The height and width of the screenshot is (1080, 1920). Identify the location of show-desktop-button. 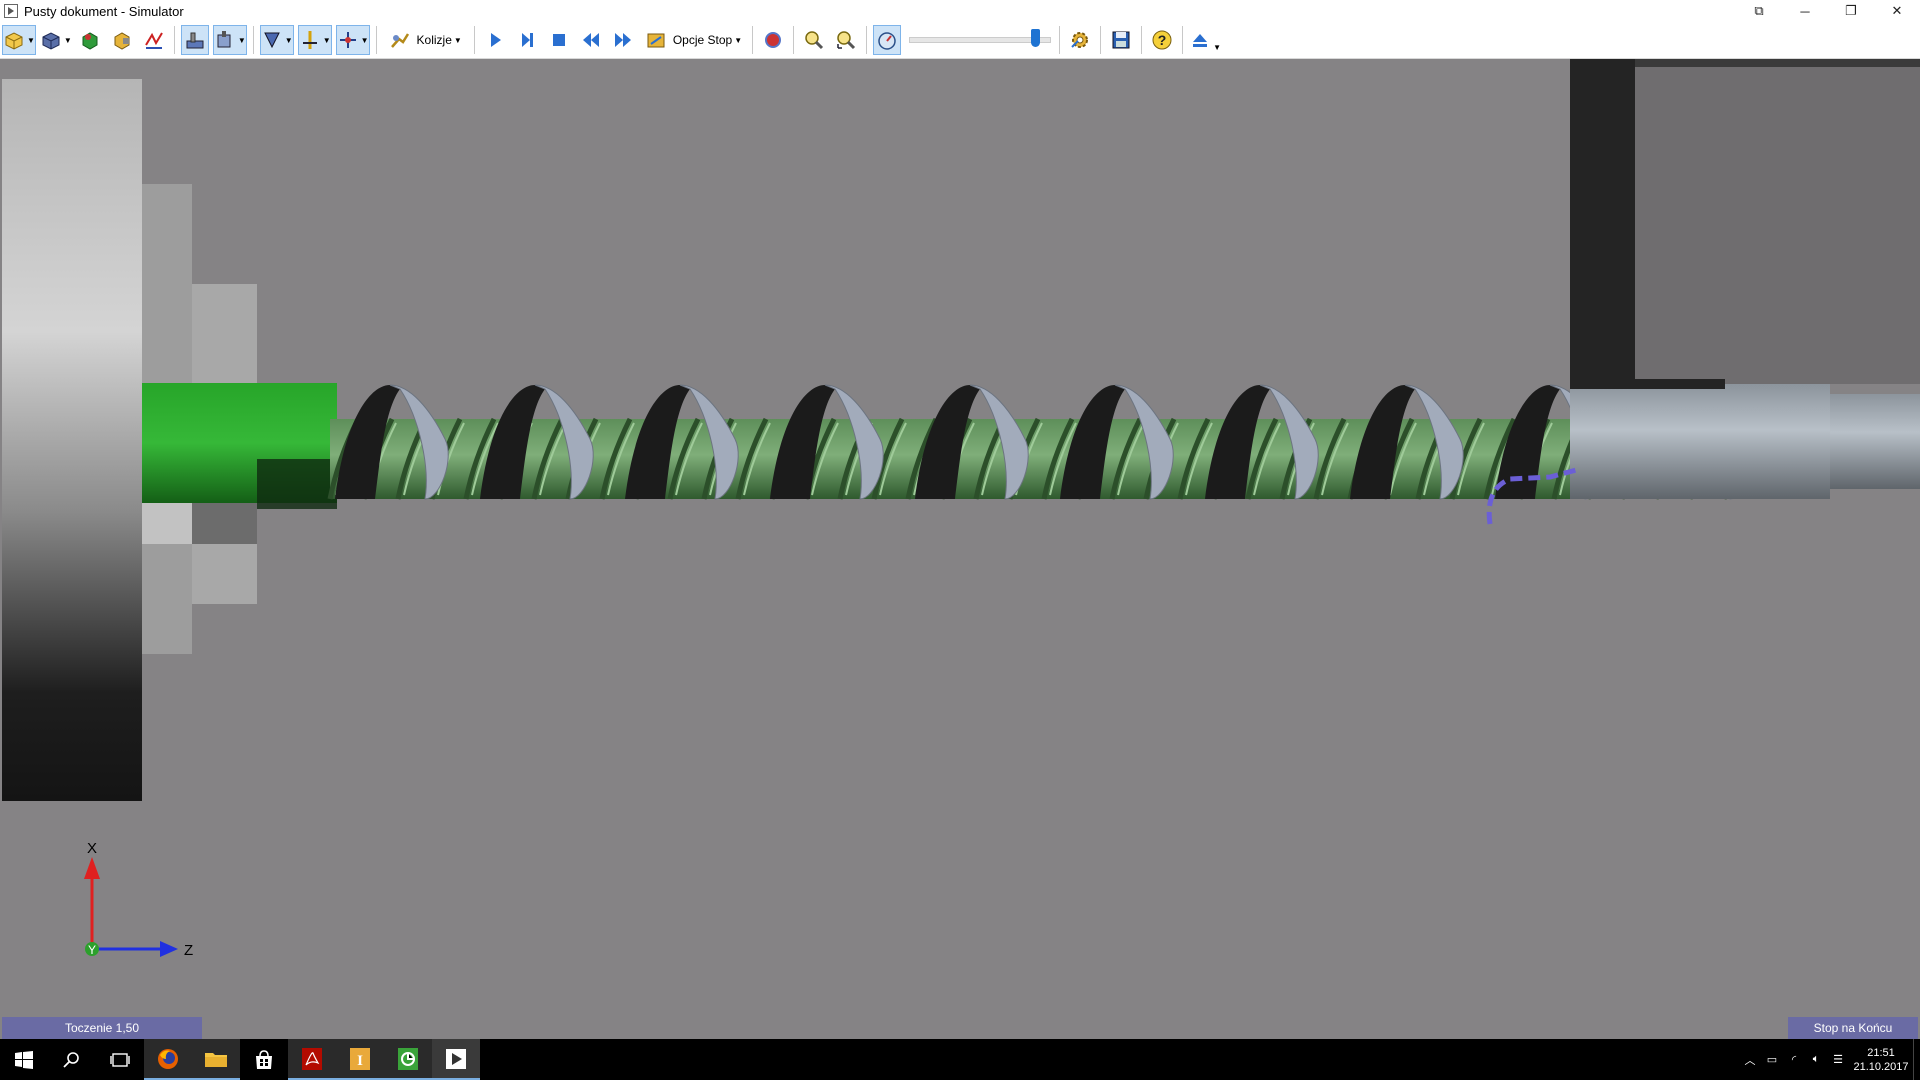
(1916, 1059).